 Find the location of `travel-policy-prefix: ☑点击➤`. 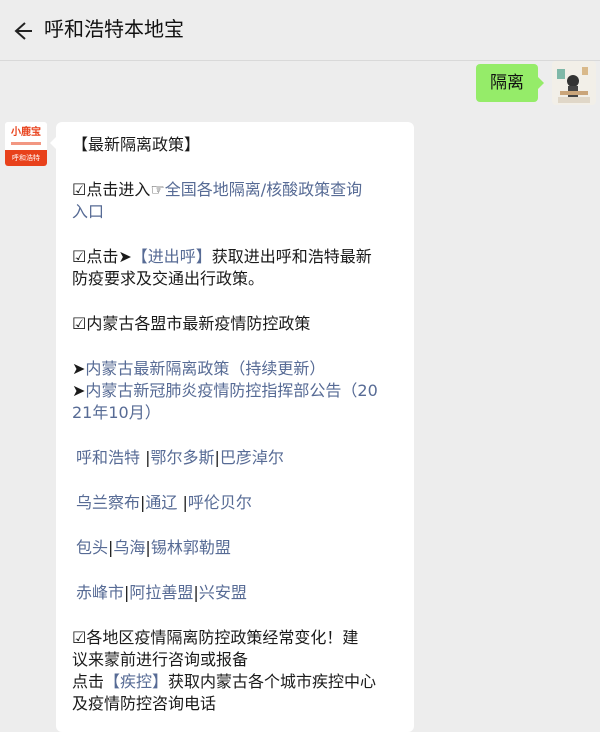

travel-policy-prefix: ☑点击➤ is located at coordinates (102, 256).